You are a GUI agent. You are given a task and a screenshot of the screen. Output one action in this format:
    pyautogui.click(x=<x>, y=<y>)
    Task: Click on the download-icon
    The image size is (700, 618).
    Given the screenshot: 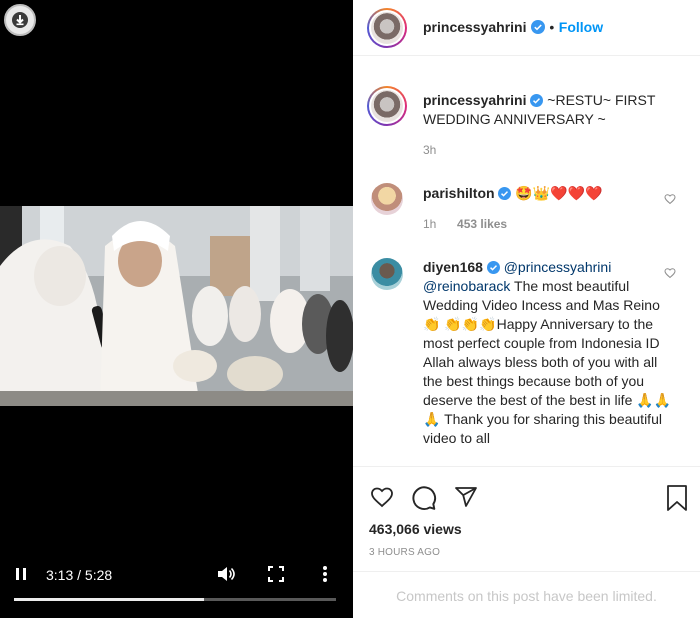 What is the action you would take?
    pyautogui.click(x=20, y=20)
    